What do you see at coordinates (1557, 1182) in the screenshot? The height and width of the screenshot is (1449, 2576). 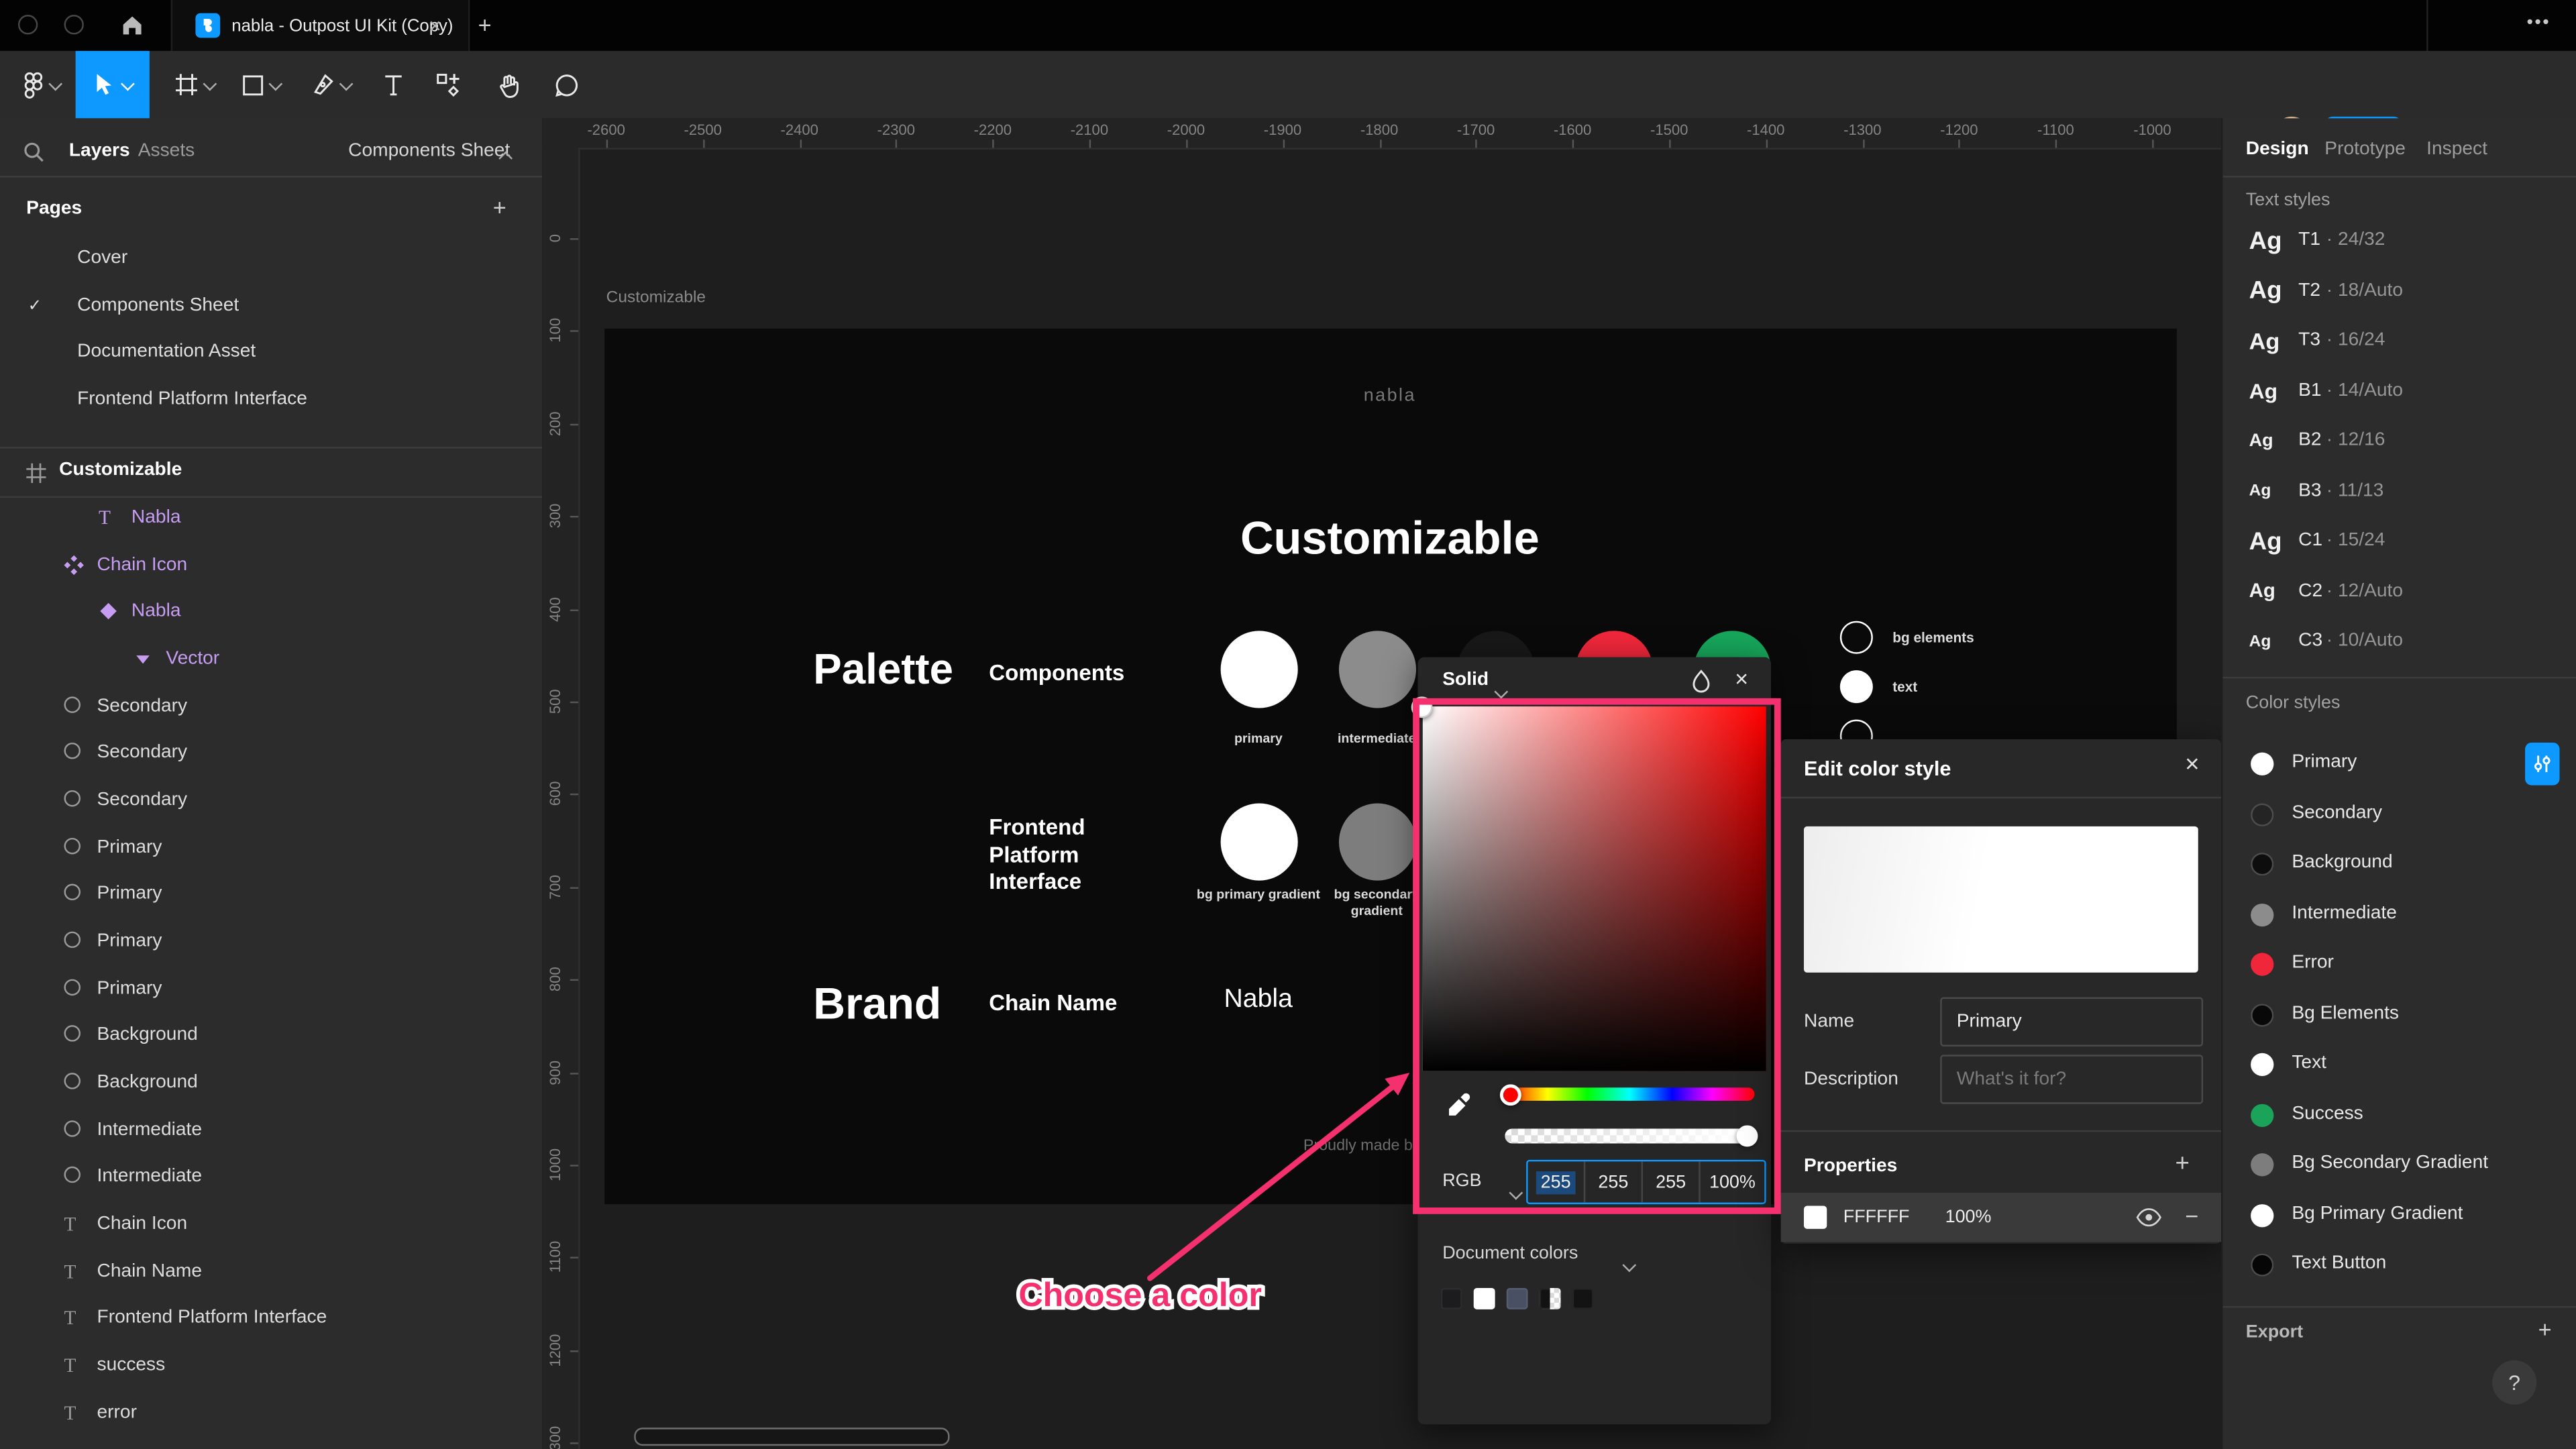 I see `red-input: 255` at bounding box center [1557, 1182].